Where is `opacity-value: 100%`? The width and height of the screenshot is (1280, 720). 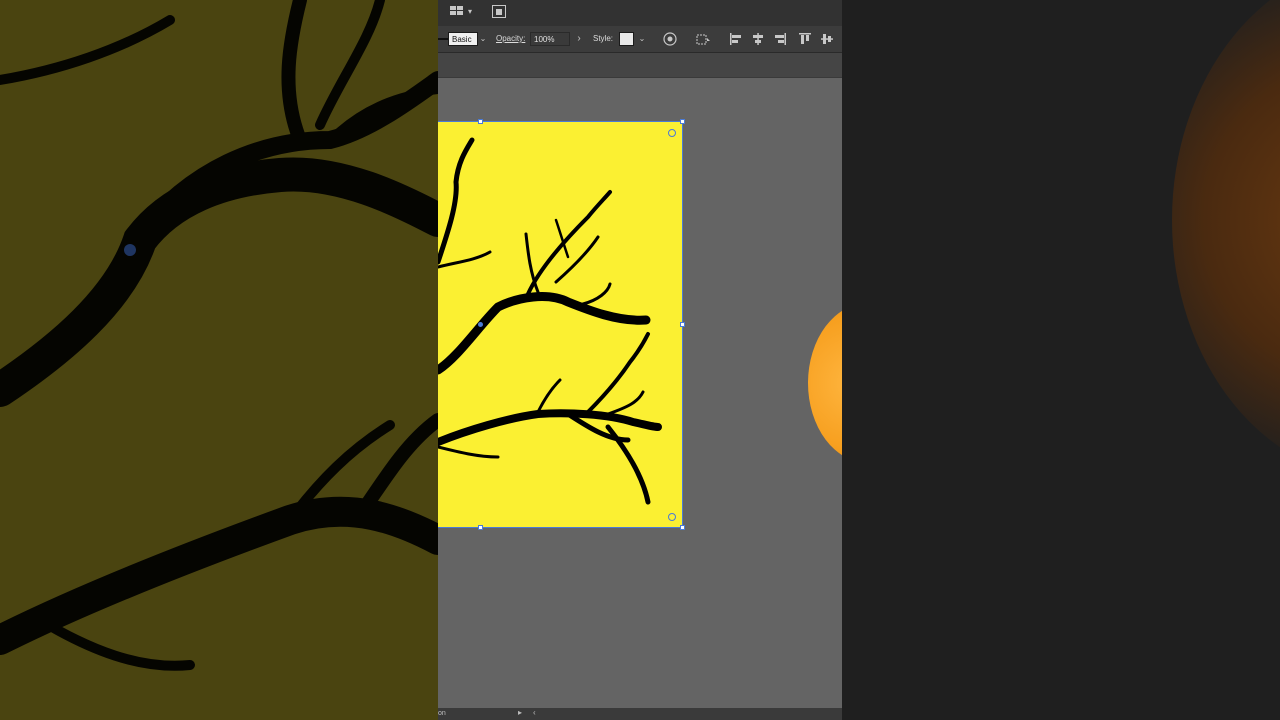 opacity-value: 100% is located at coordinates (544, 39).